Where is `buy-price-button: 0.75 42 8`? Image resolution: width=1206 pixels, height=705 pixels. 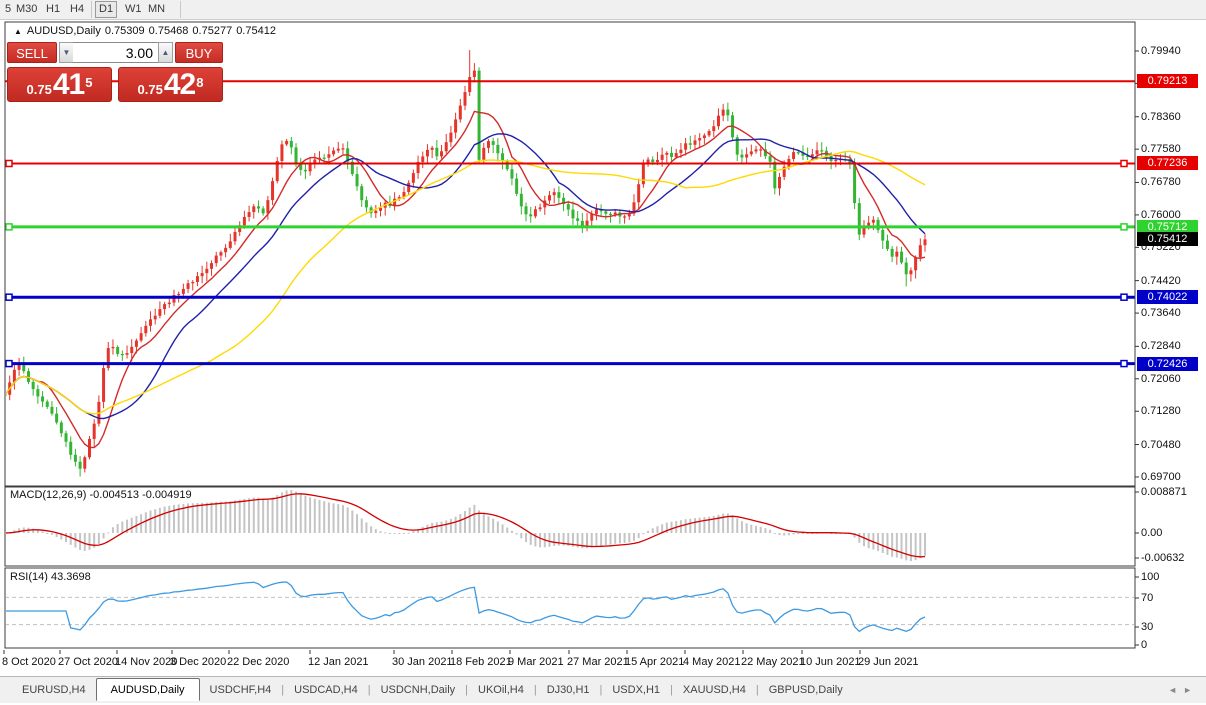
buy-price-button: 0.75 42 8 is located at coordinates (170, 84).